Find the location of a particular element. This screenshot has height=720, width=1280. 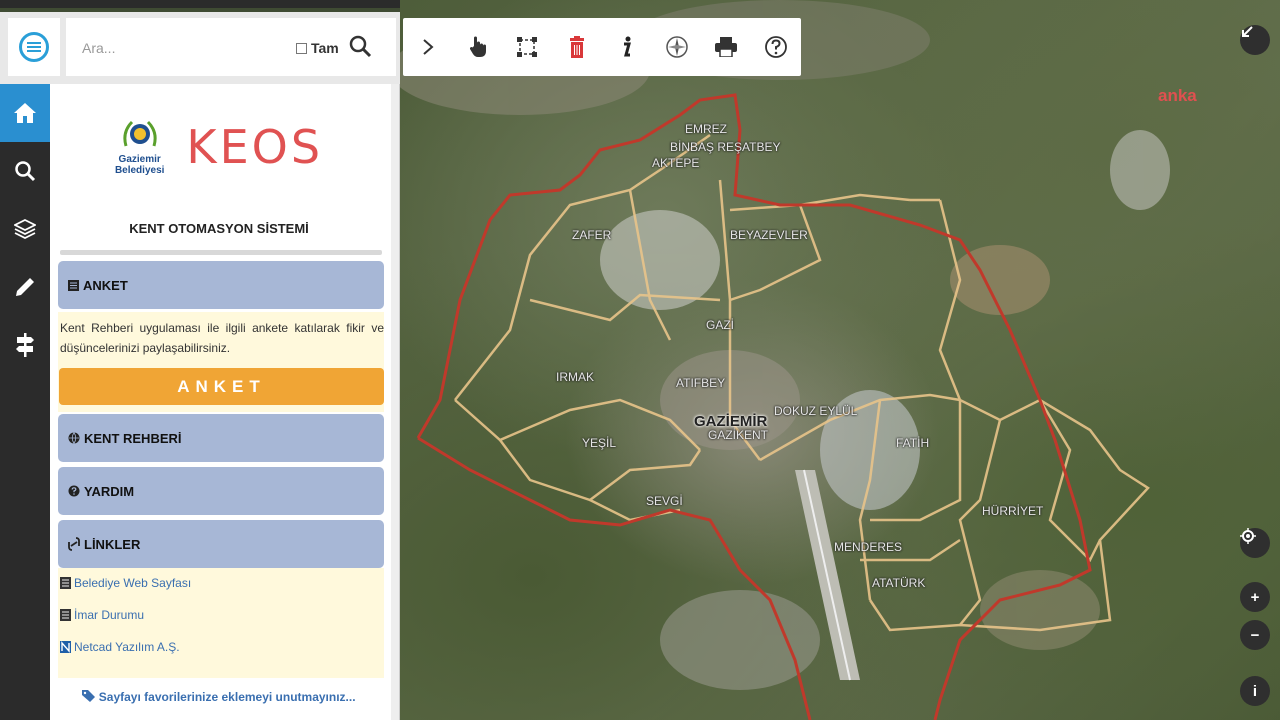

link-label: Netcad Yazılım A.Ş. is located at coordinates (127, 647).